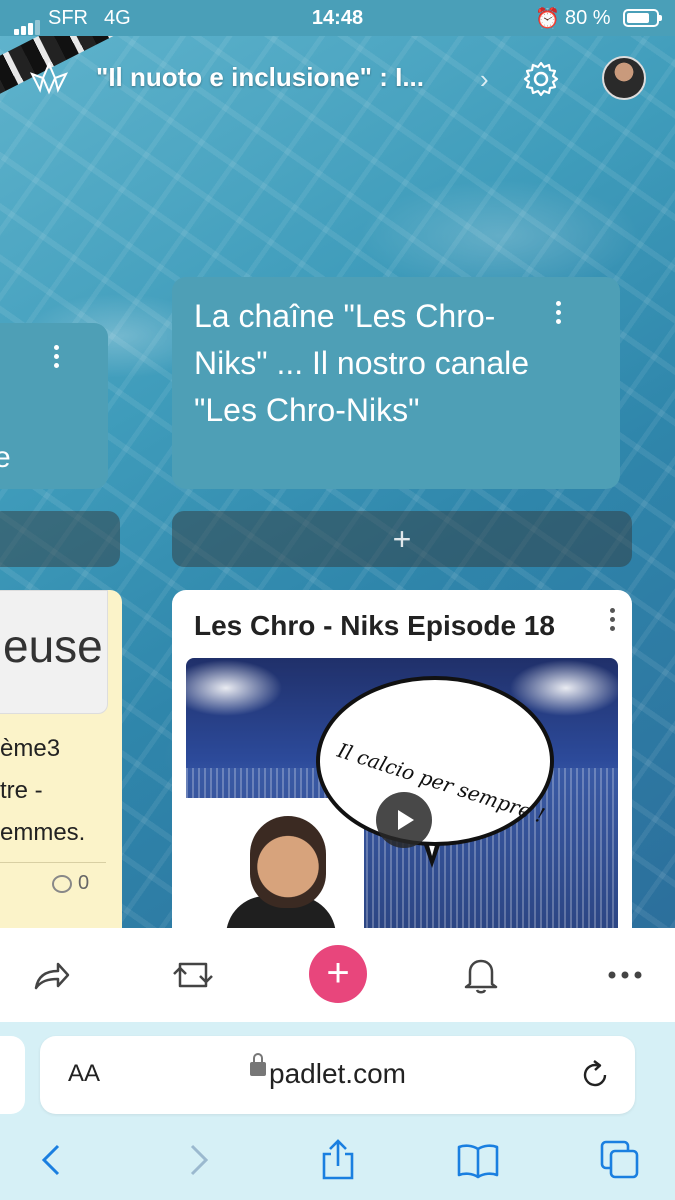  What do you see at coordinates (484, 79) in the screenshot?
I see `chevron-right-icon: ›` at bounding box center [484, 79].